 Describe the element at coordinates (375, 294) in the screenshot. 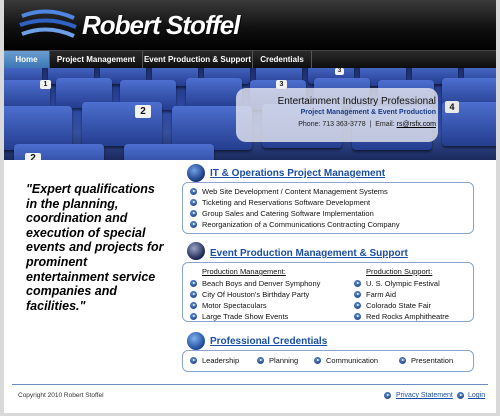

I see `list-item: Farm Aid` at that location.